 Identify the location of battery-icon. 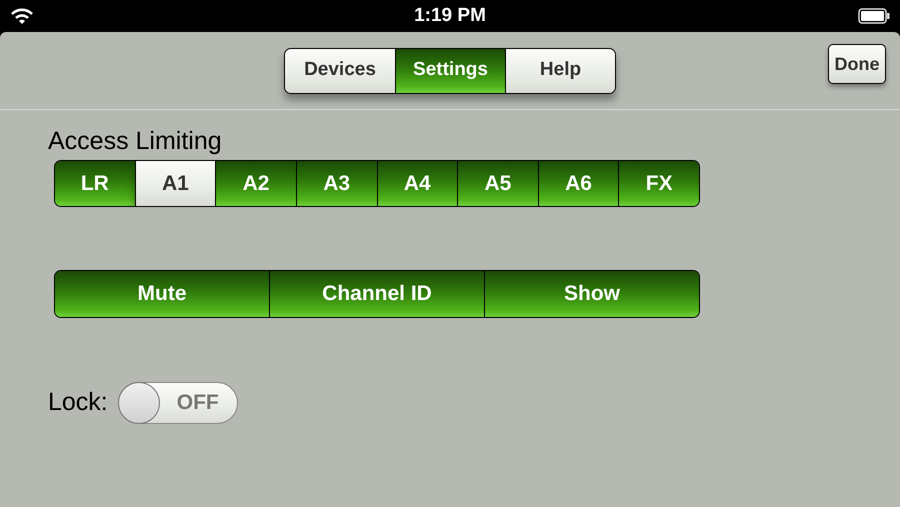
(874, 16).